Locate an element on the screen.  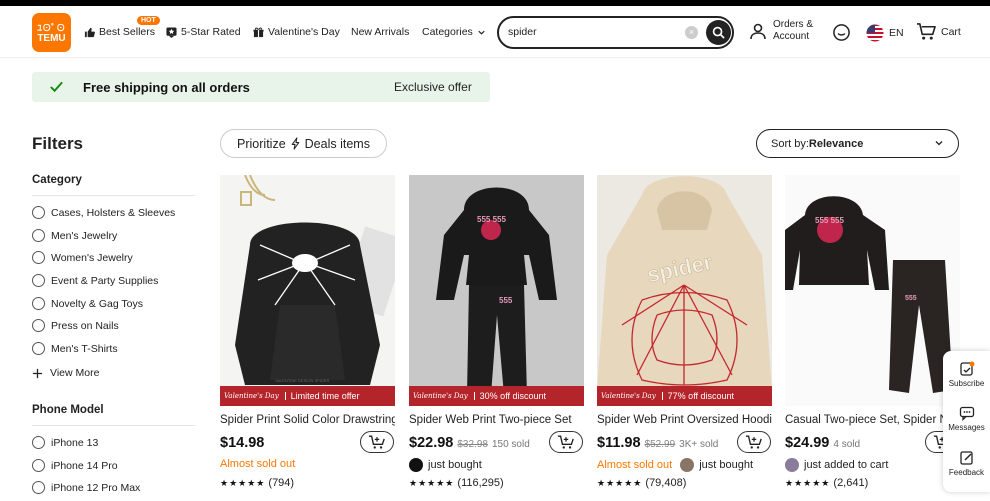
nav-valentines-label: Valentine's Day is located at coordinates (304, 32).